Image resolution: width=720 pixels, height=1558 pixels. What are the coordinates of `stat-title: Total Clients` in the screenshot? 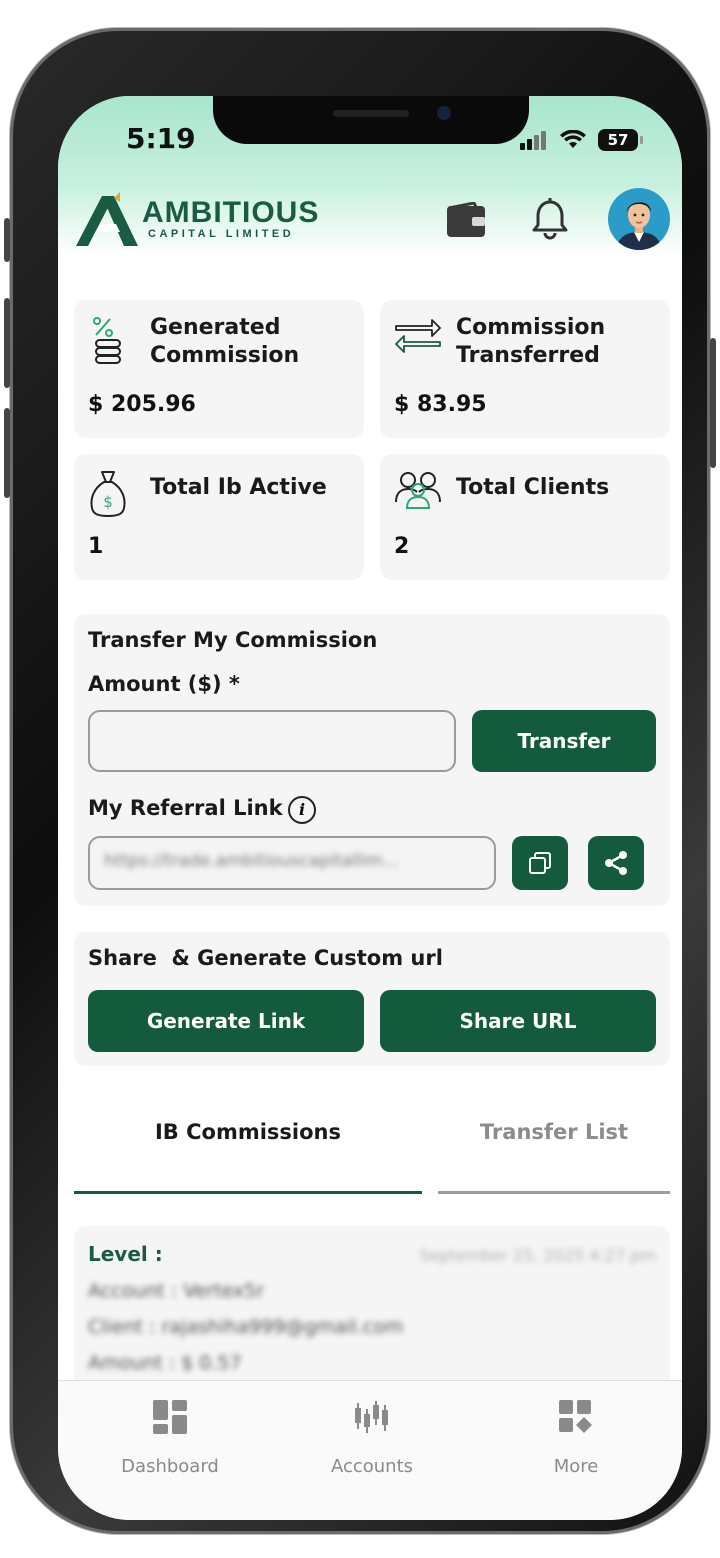 It's located at (533, 487).